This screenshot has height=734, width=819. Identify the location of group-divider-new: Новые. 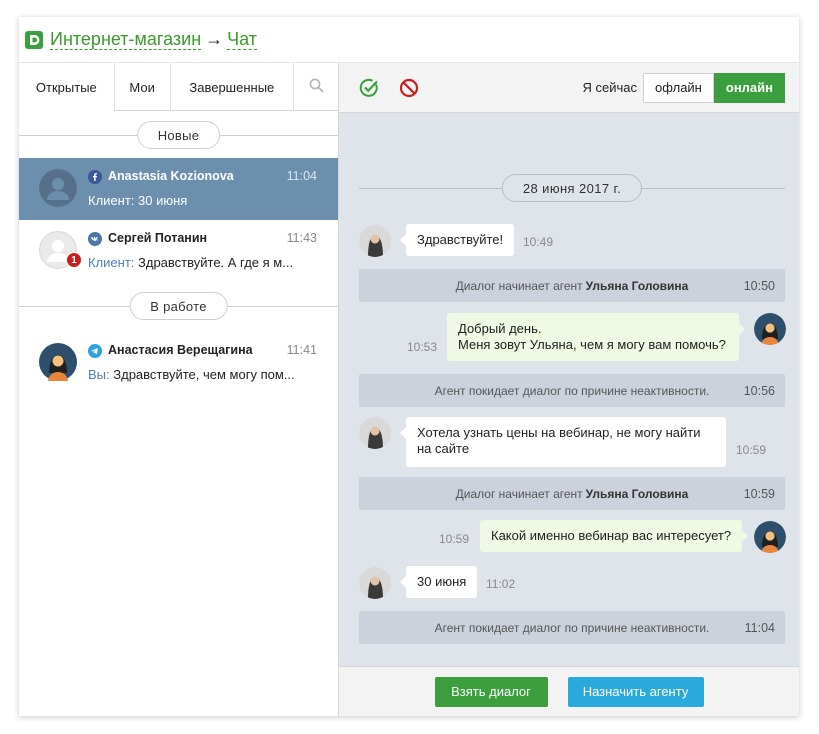
(178, 135).